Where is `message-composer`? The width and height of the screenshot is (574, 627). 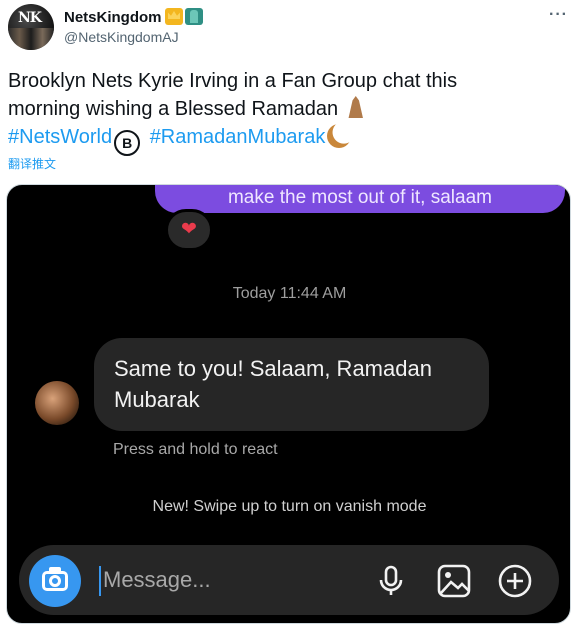 message-composer is located at coordinates (289, 580).